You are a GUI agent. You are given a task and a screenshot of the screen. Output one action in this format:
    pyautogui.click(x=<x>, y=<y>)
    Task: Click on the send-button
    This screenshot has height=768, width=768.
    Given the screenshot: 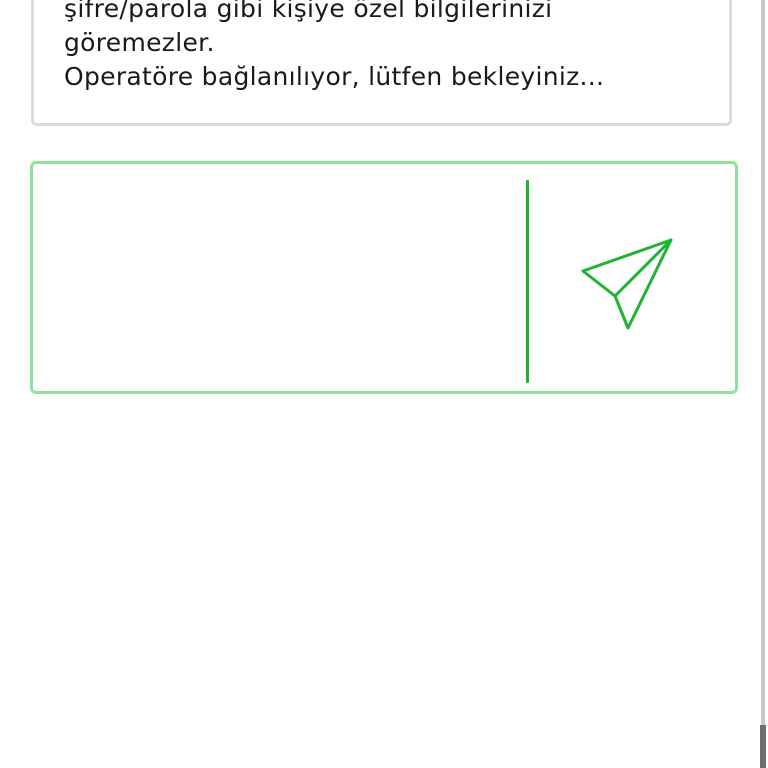 What is the action you would take?
    pyautogui.click(x=626, y=279)
    